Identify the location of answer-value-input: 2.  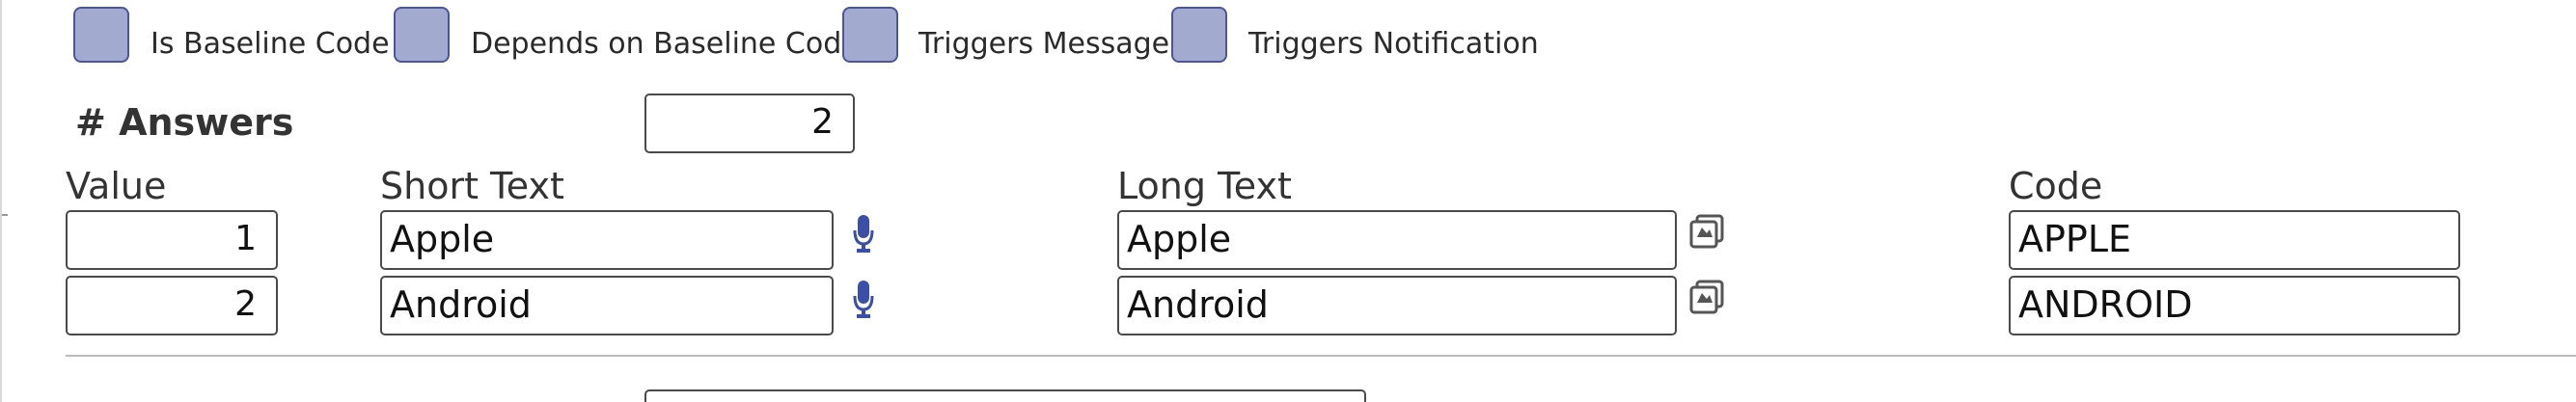
(172, 305).